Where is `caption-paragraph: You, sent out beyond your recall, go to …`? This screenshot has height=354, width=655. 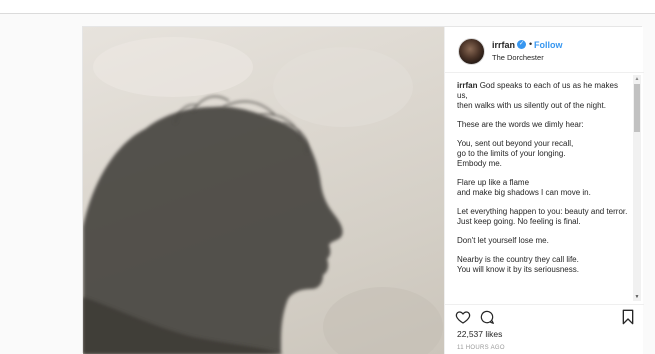
caption-paragraph: You, sent out beyond your recall, go to … is located at coordinates (515, 153).